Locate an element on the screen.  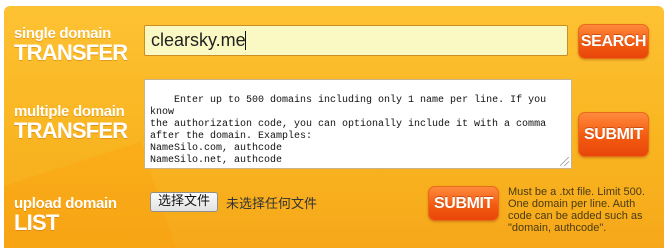
upload-list-label-big: LIST is located at coordinates (36, 222).